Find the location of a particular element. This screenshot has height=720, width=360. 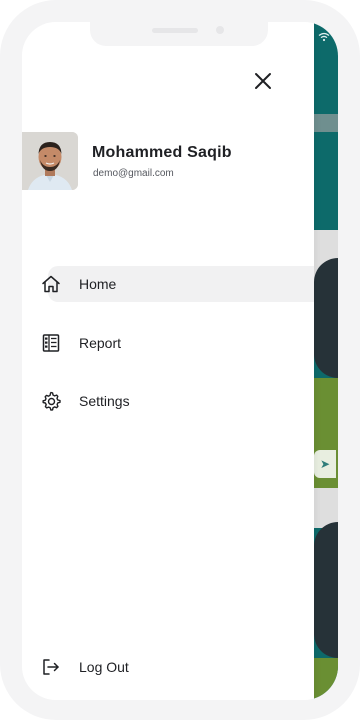

home-icon is located at coordinates (51, 284).